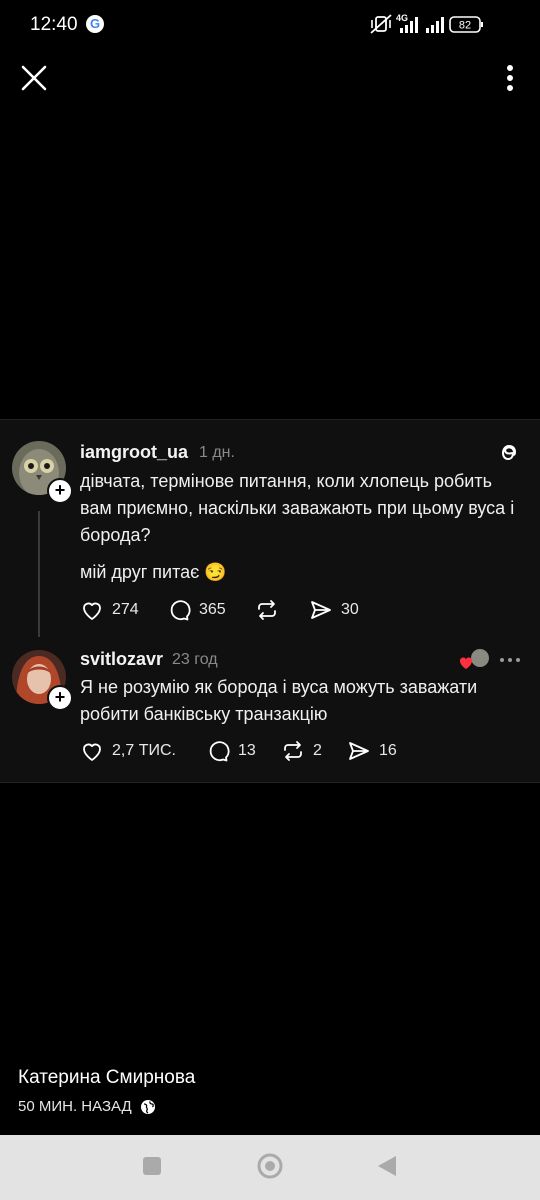  I want to click on repost-button: 2, so click(301, 751).